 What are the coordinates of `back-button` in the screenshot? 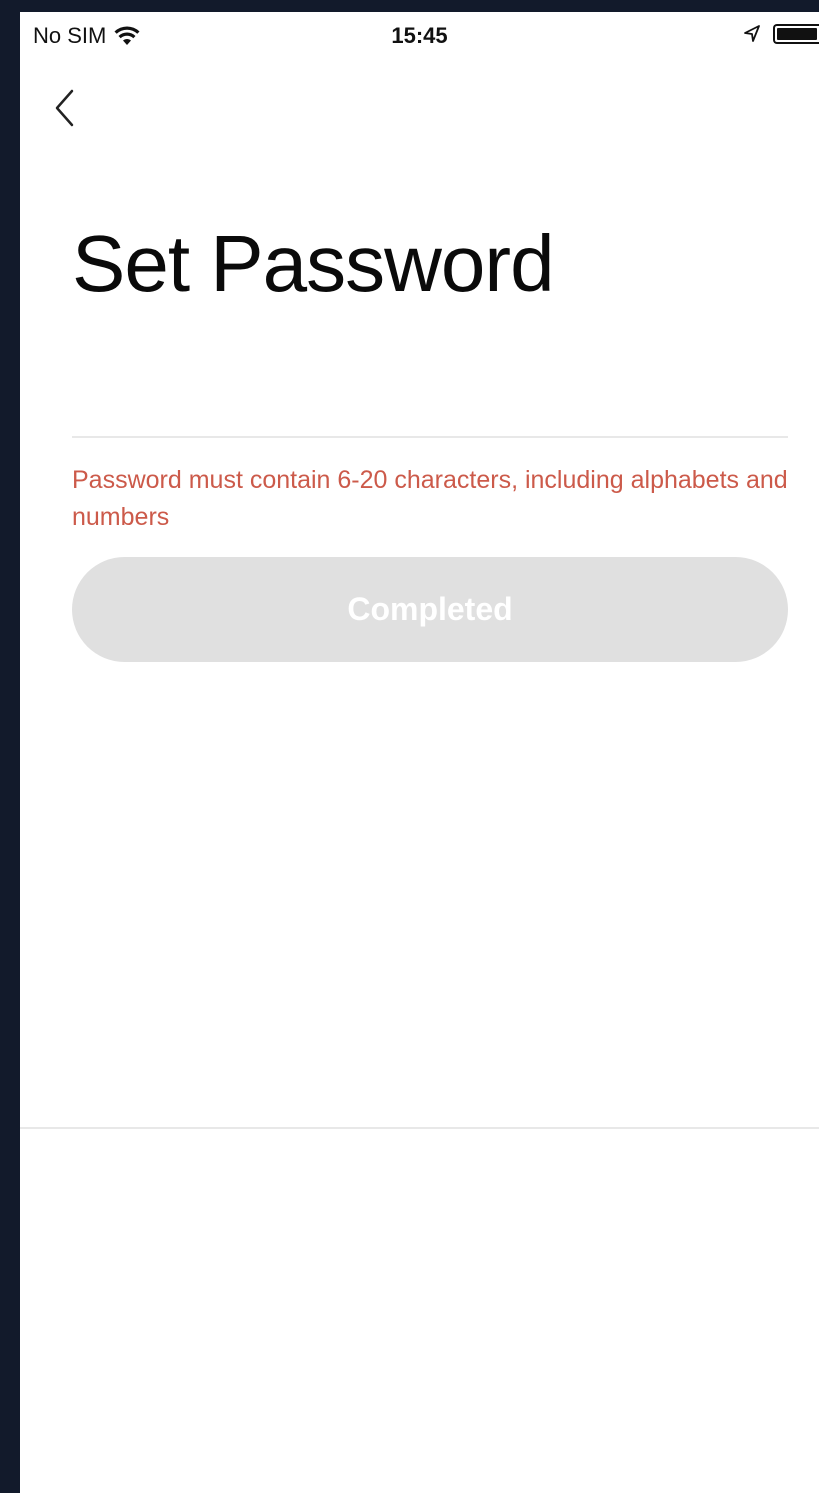 It's located at (64, 108).